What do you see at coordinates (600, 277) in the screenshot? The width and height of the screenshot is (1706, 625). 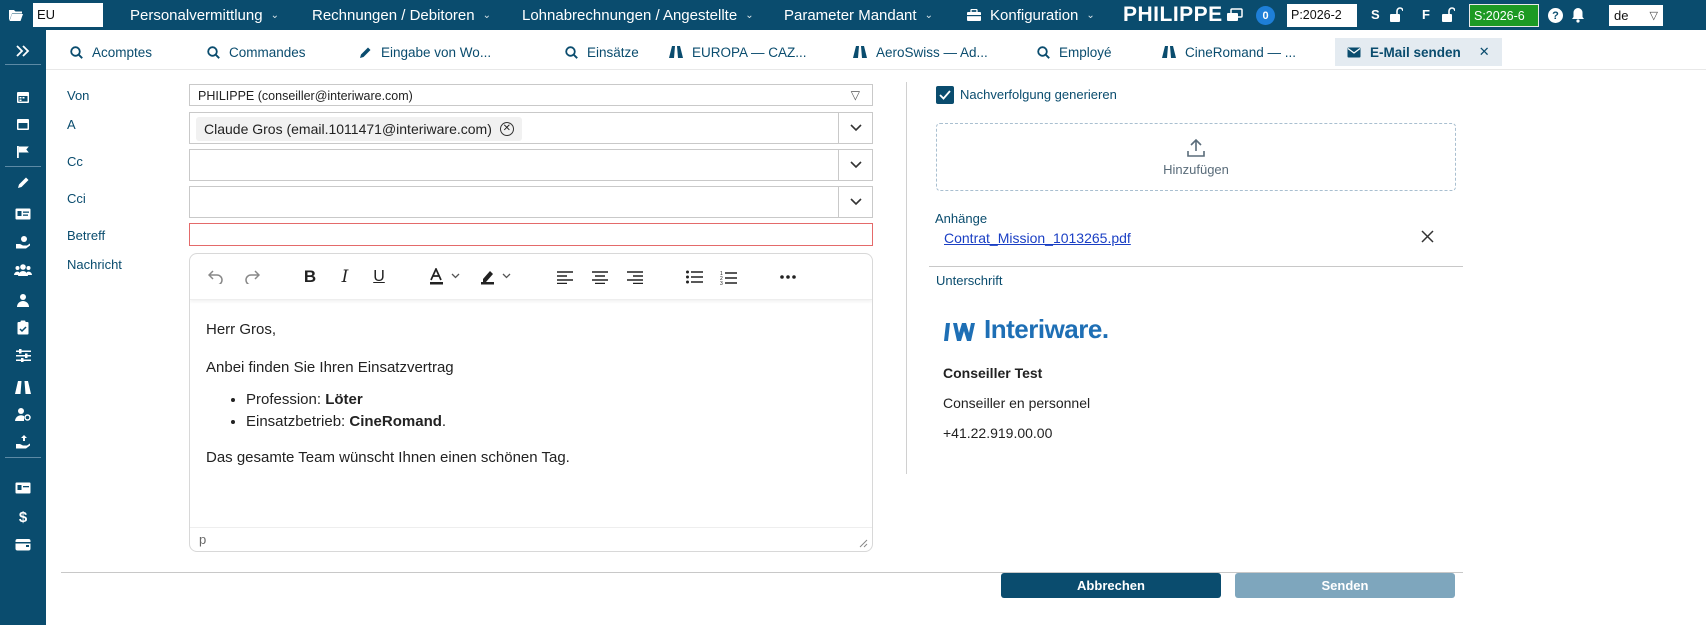 I see `align-center-icon` at bounding box center [600, 277].